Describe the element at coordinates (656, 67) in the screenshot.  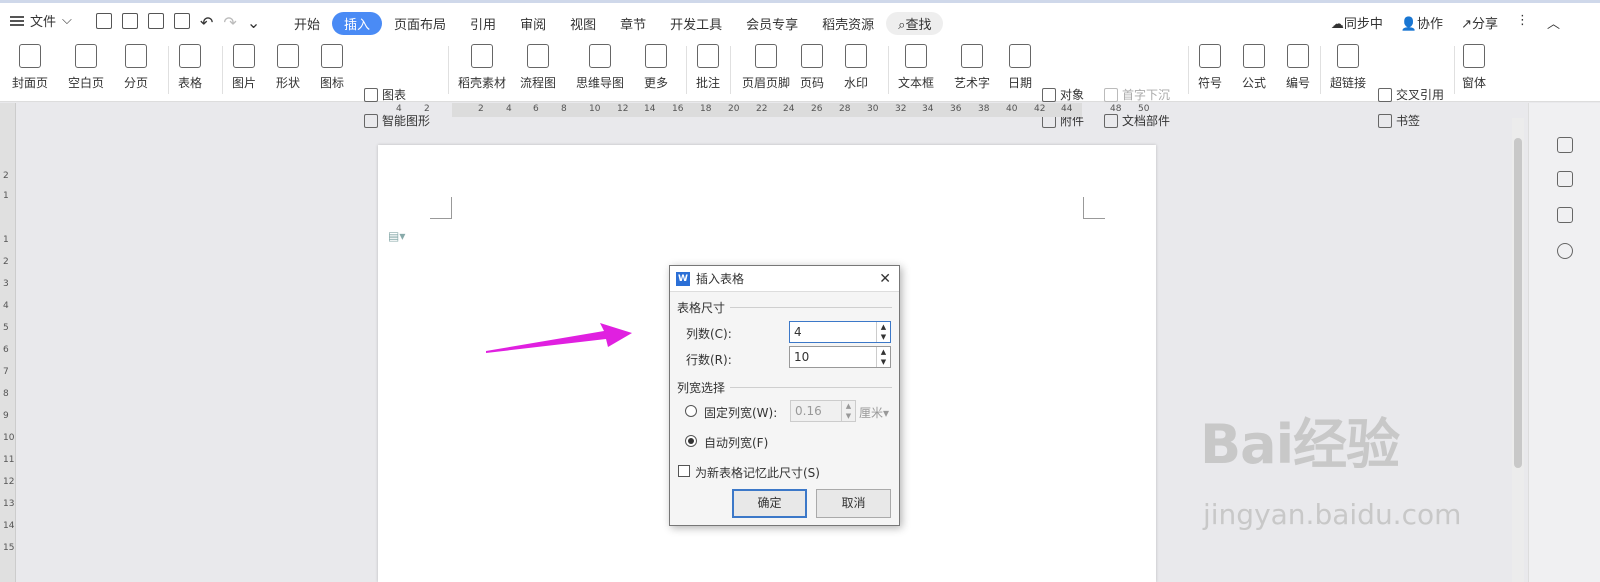
I see `more-button: 更多` at that location.